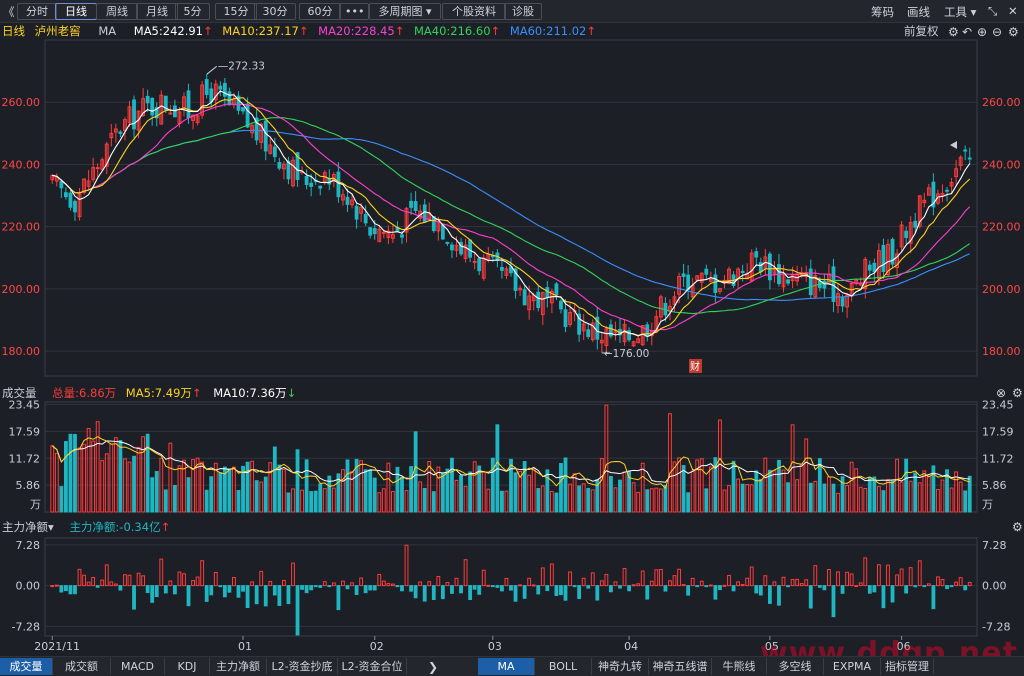 This screenshot has width=1024, height=676. What do you see at coordinates (57, 646) in the screenshot?
I see `x-axis-label: 2021/11` at bounding box center [57, 646].